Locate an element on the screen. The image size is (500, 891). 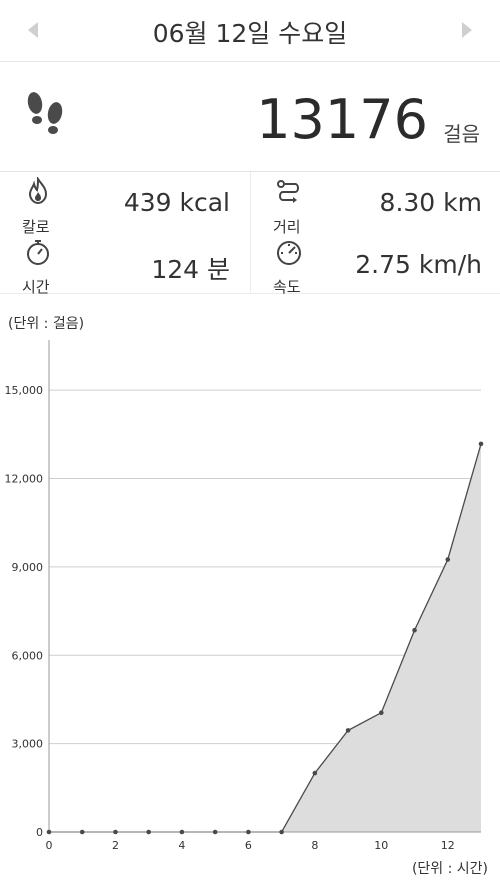
speedometer-icon is located at coordinates (289, 253).